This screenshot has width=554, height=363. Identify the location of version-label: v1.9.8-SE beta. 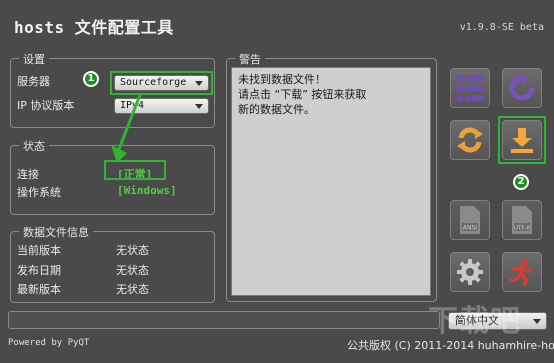
(501, 27).